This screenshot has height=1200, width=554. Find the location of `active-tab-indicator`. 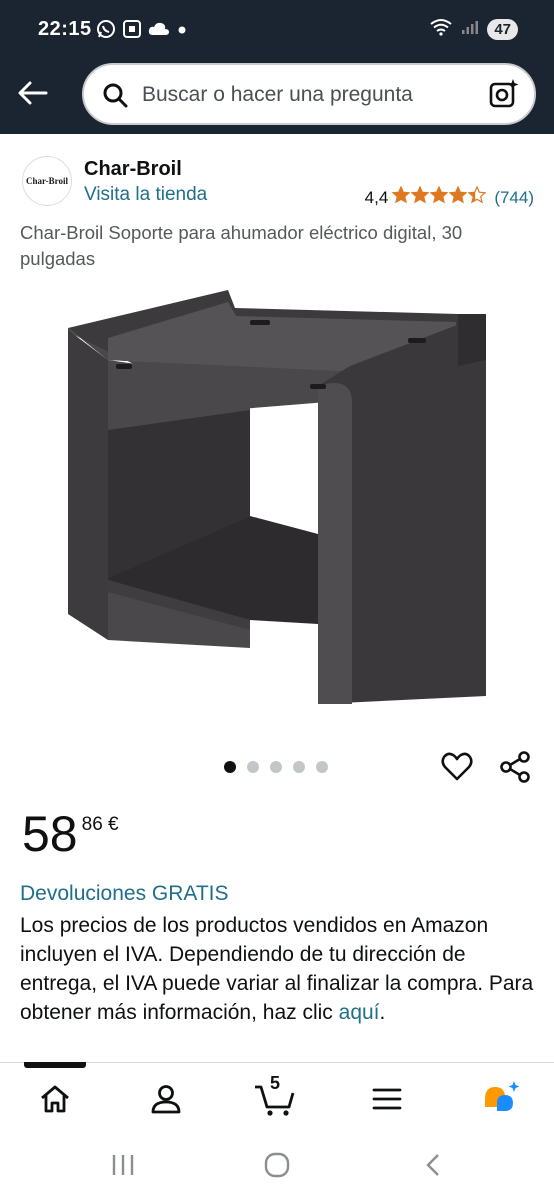

active-tab-indicator is located at coordinates (55, 1065).